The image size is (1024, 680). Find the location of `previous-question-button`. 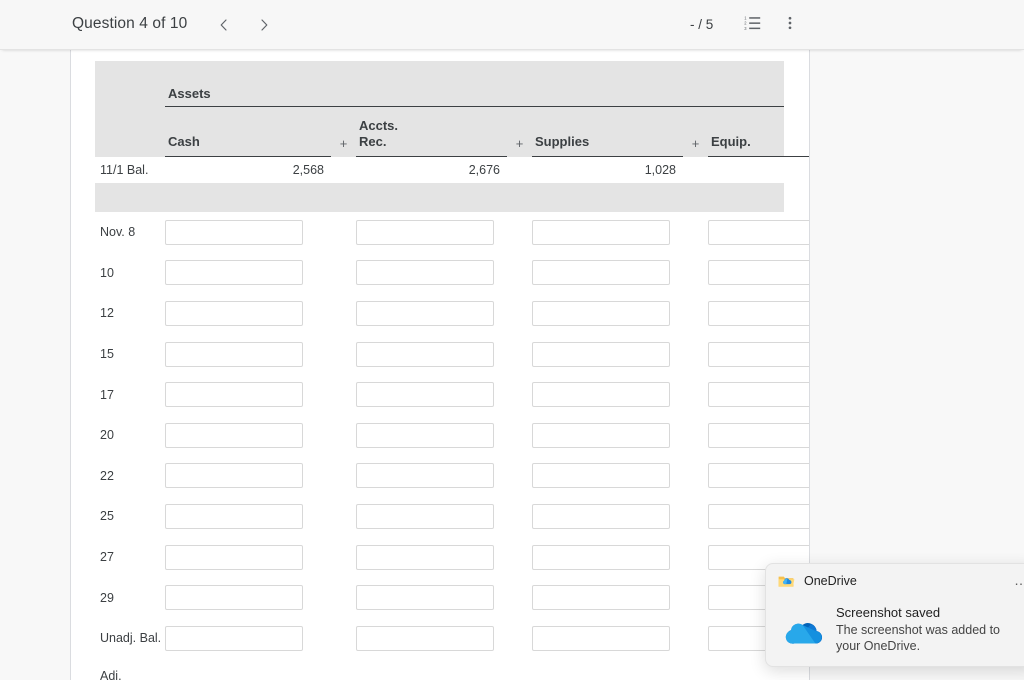

previous-question-button is located at coordinates (224, 25).